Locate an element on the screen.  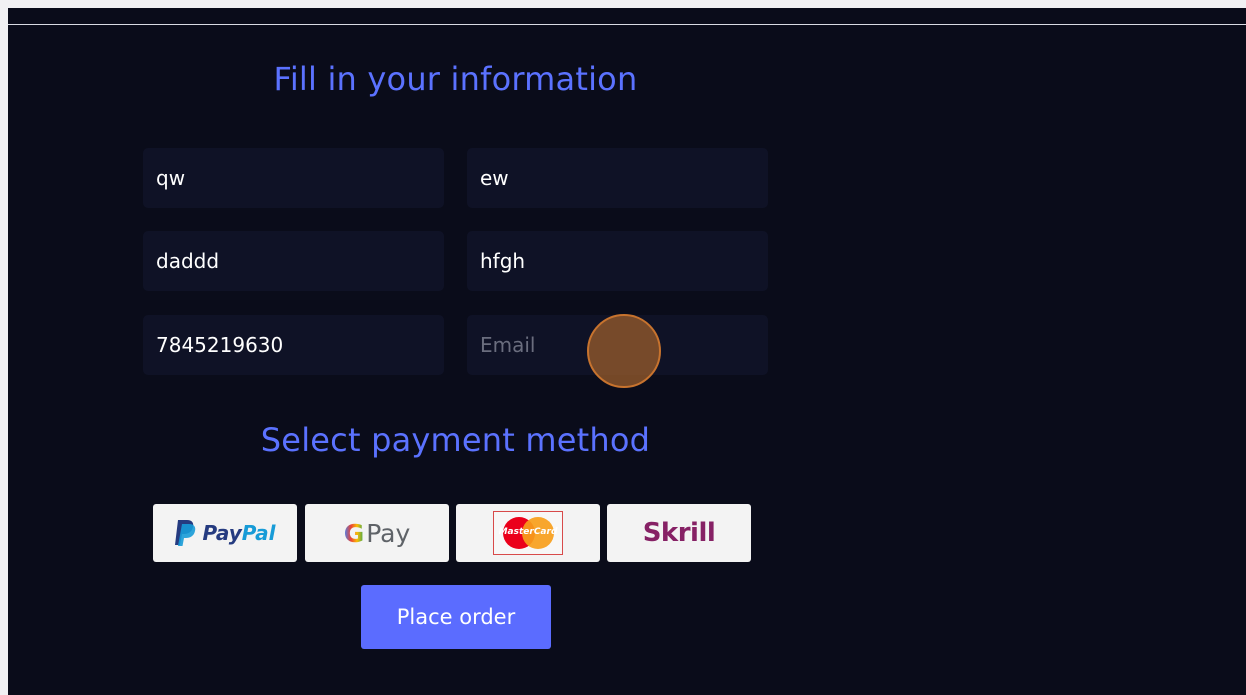
phone-field is located at coordinates (293, 345).